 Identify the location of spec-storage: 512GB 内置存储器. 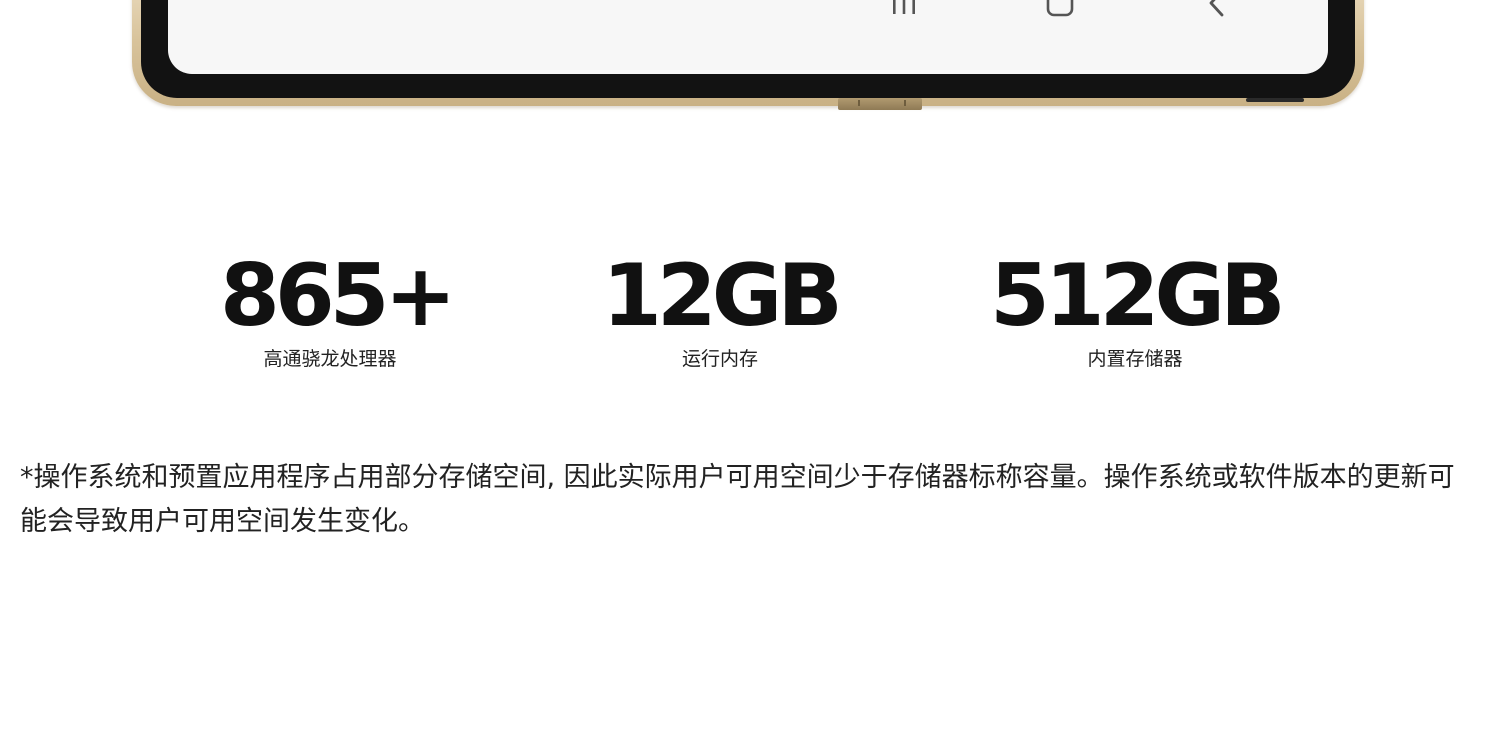
(1138, 309).